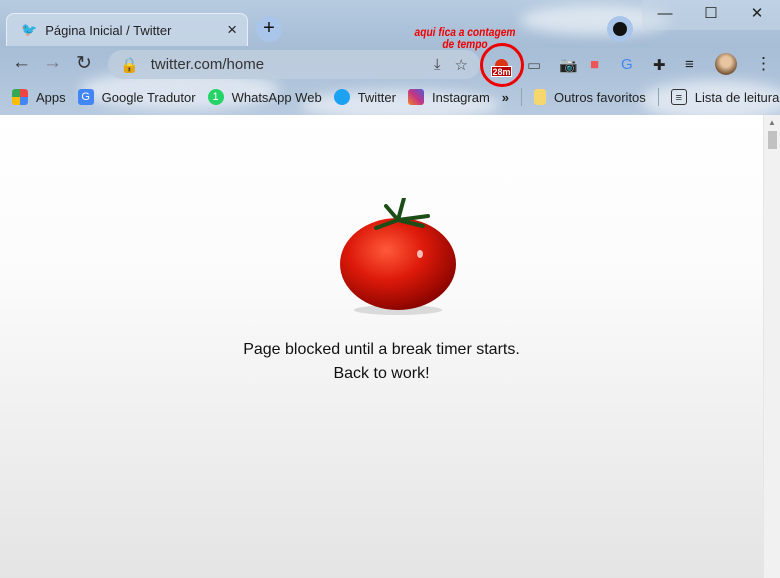  What do you see at coordinates (129, 65) in the screenshot?
I see `lock-icon: 🔒` at bounding box center [129, 65].